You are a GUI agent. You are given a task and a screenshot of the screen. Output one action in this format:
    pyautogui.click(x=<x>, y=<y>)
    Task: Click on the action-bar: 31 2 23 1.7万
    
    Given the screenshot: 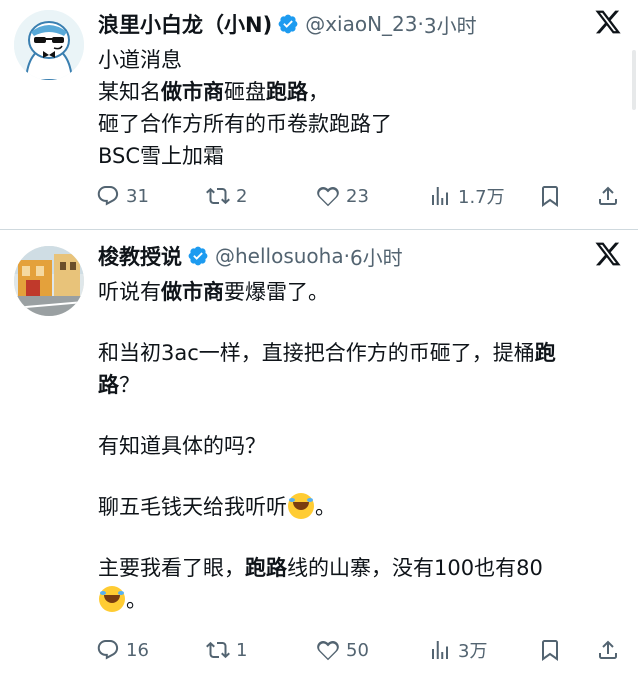 What is the action you would take?
    pyautogui.click(x=361, y=196)
    